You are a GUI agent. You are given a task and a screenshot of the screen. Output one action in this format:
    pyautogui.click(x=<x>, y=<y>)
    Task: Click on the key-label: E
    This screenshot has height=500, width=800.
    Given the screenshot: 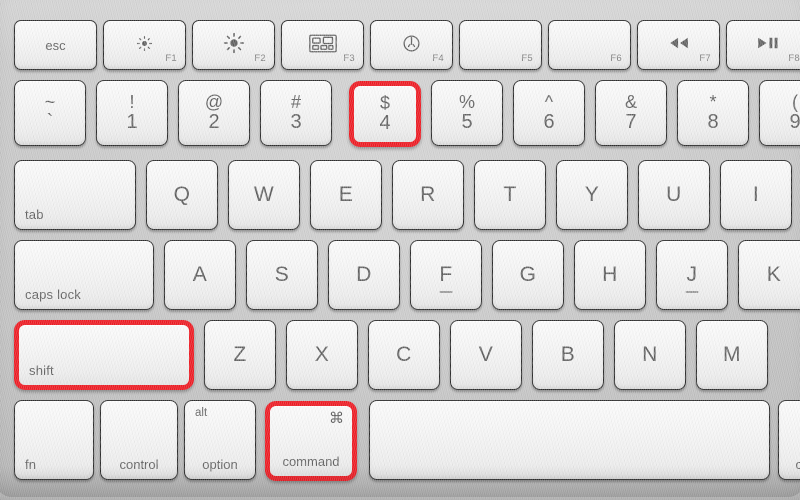 What is the action you would take?
    pyautogui.click(x=346, y=194)
    